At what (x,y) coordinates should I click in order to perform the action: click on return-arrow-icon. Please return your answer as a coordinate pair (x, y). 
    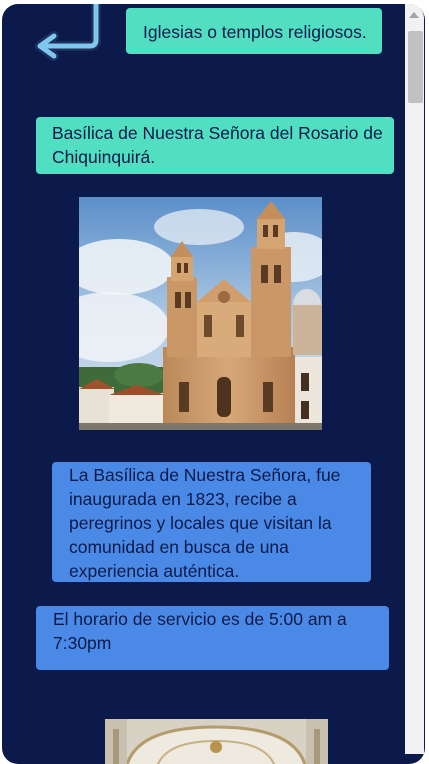
    Looking at the image, I should click on (70, 36).